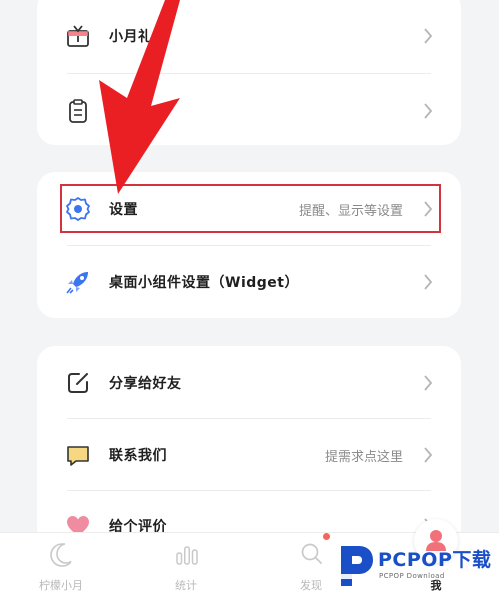  What do you see at coordinates (249, 111) in the screenshot?
I see `menu-item-clipboard` at bounding box center [249, 111].